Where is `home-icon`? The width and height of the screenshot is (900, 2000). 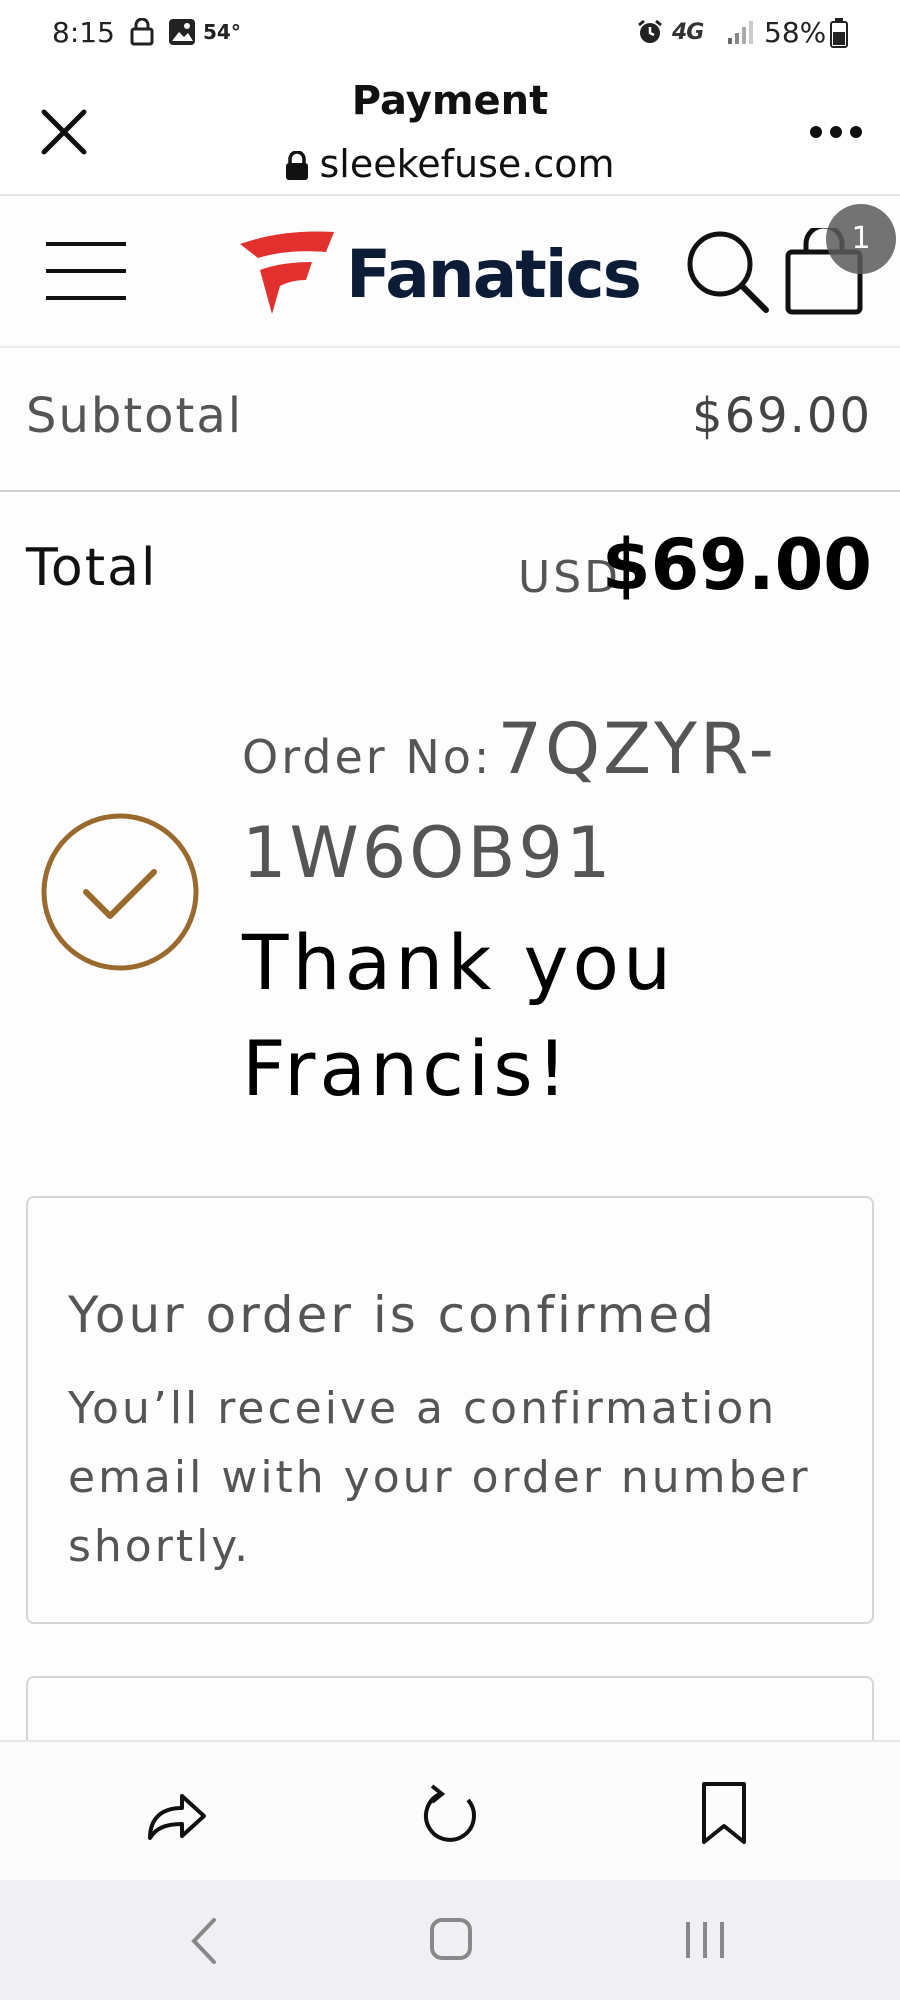 home-icon is located at coordinates (451, 1939).